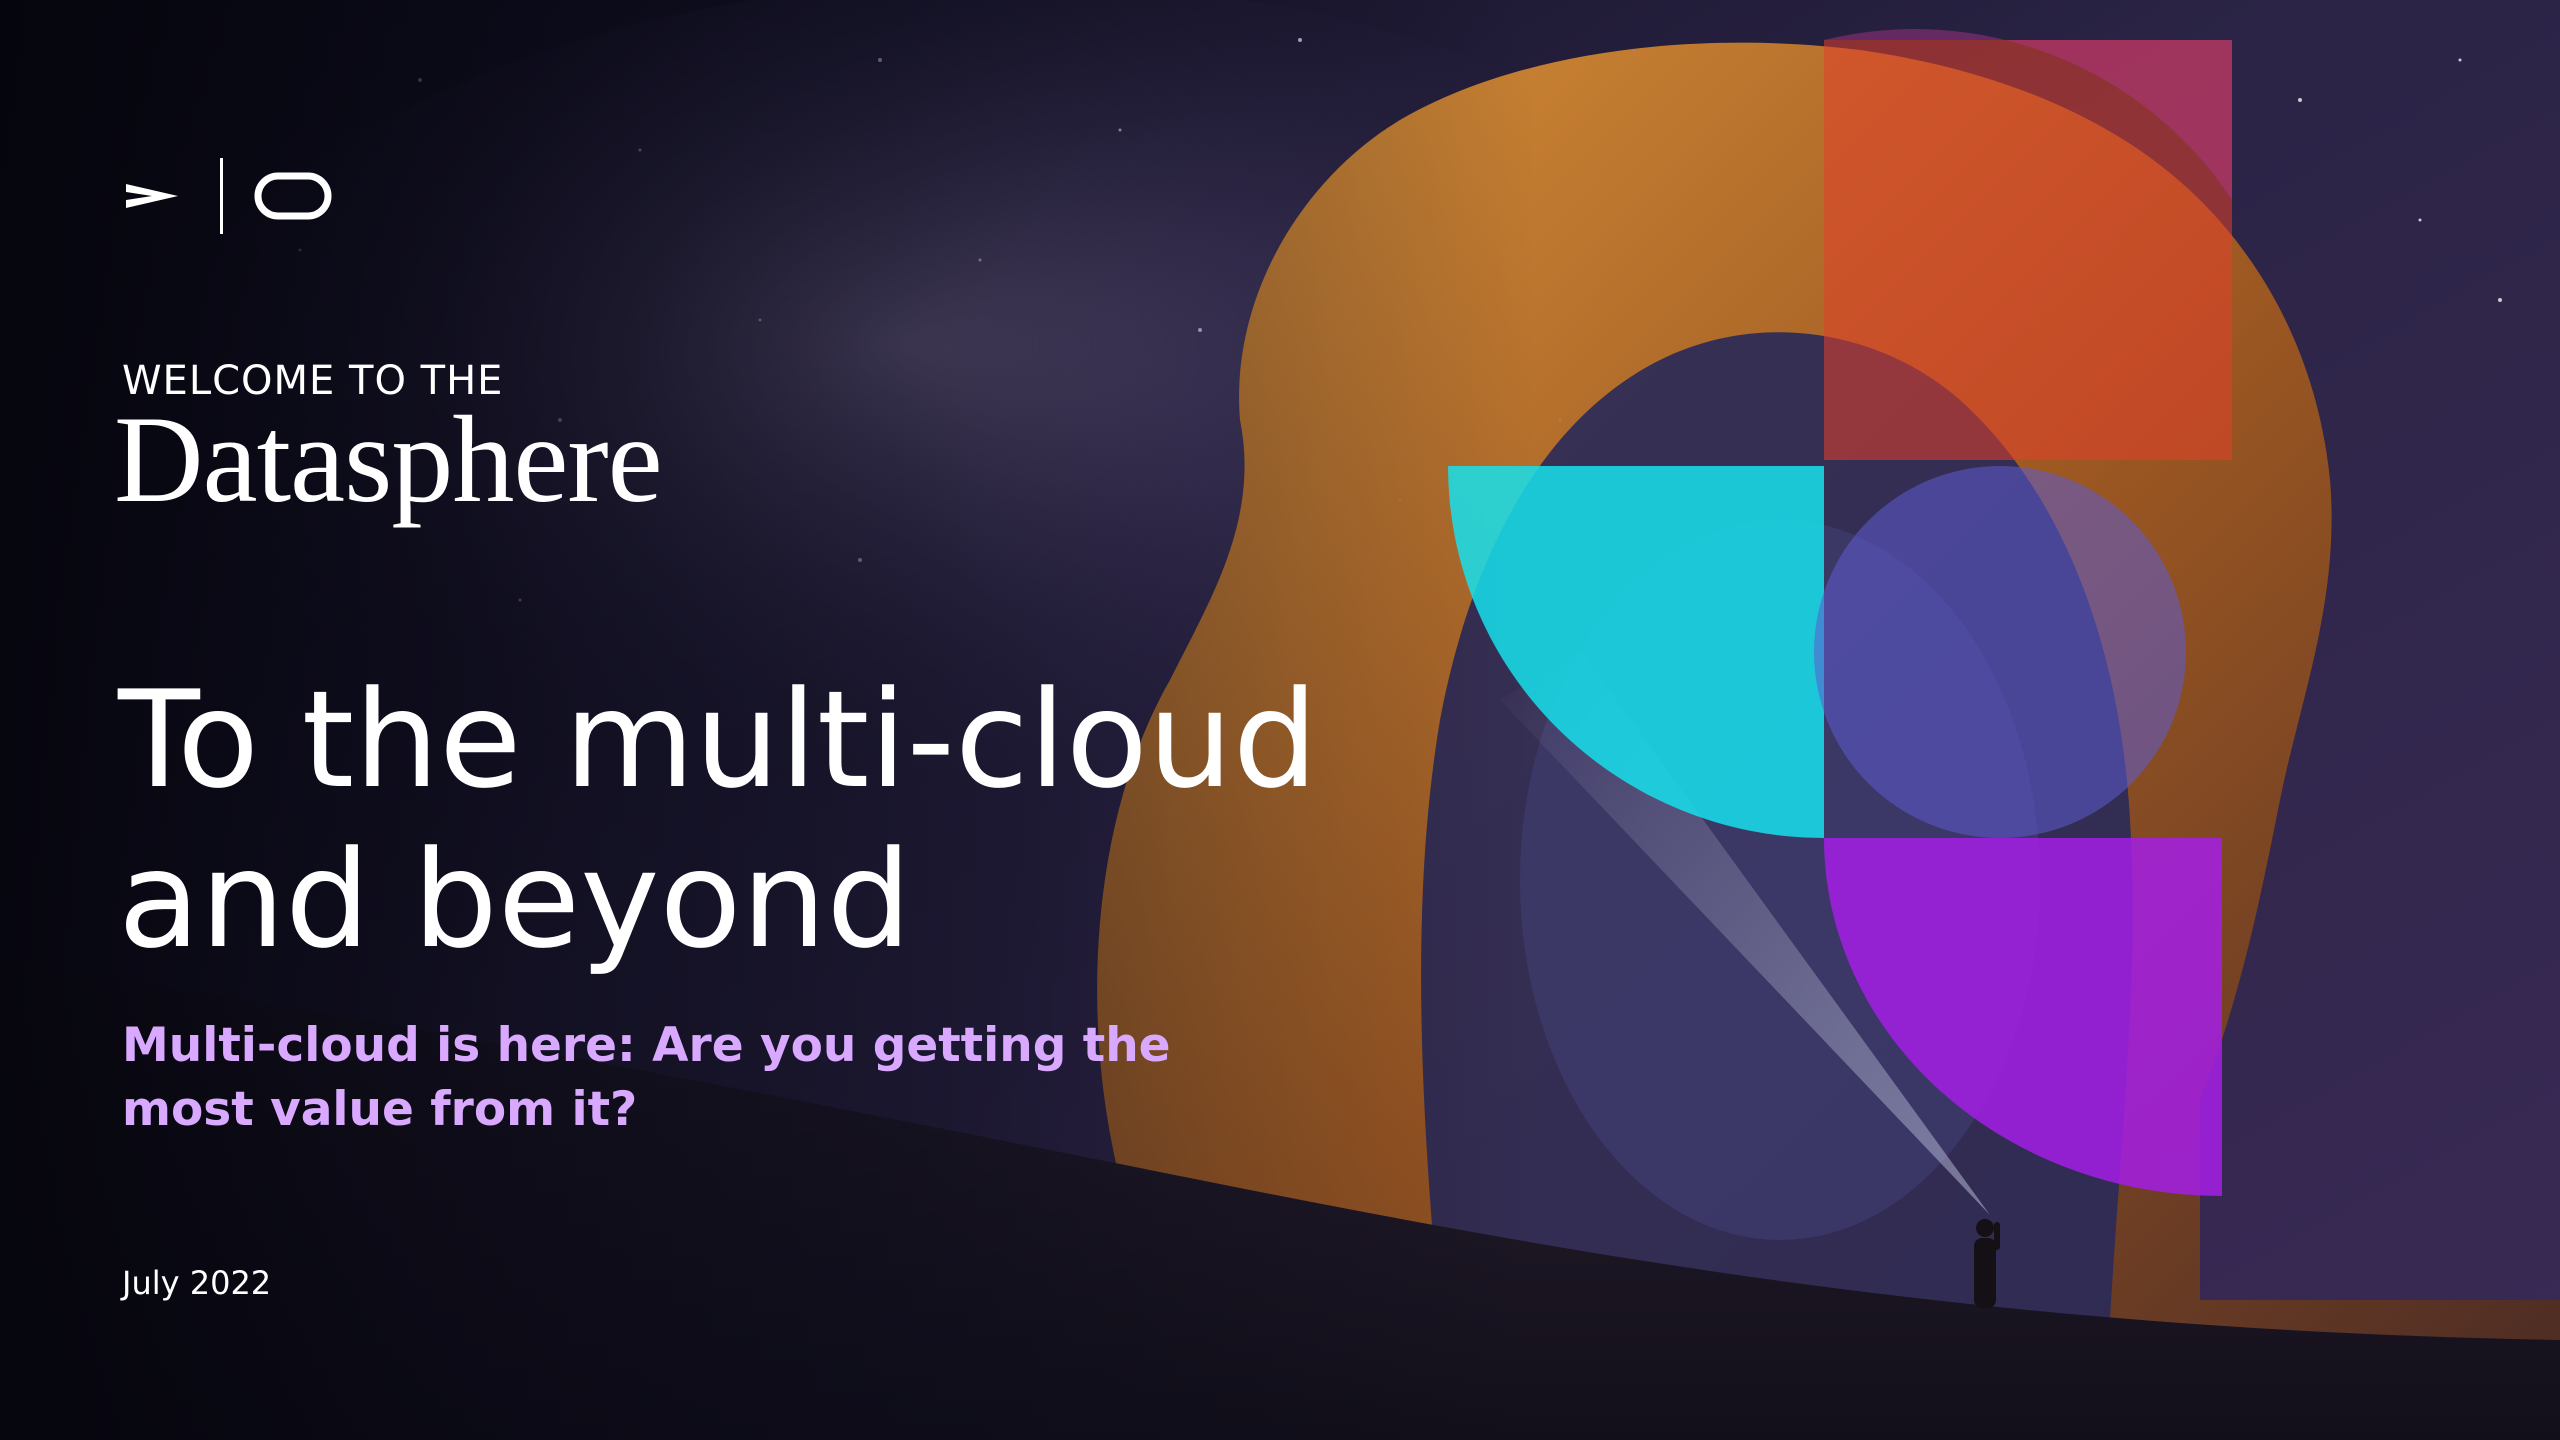 The height and width of the screenshot is (1440, 2560). Describe the element at coordinates (197, 1283) in the screenshot. I see `publication-date: July 2022` at that location.